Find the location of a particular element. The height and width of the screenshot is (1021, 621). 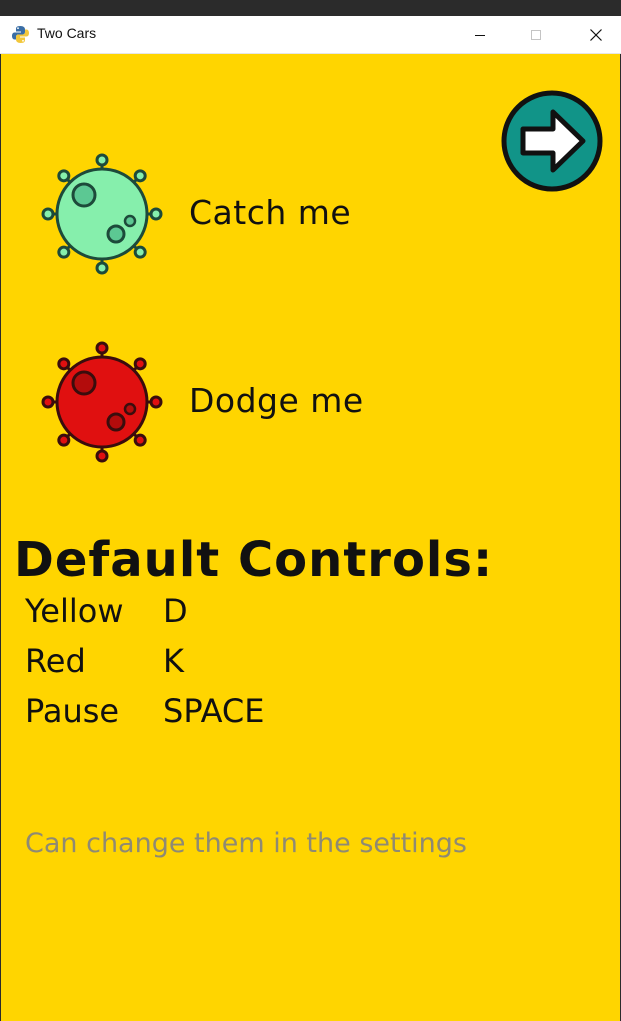

settings-hint: Can change them in the settings is located at coordinates (246, 843).